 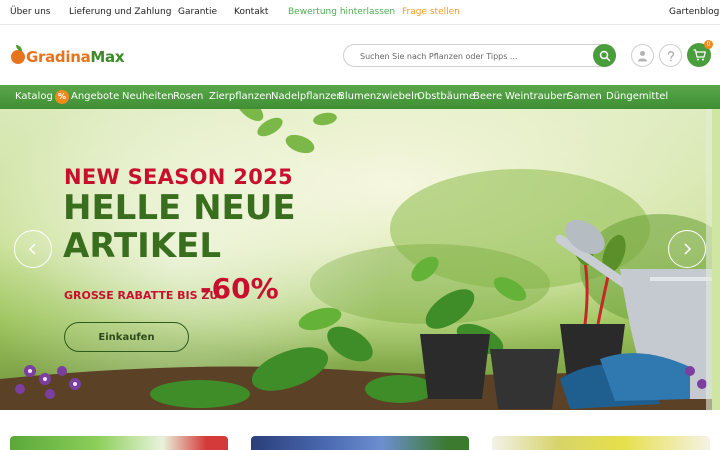 I want to click on nav-item-fertilizers: Düngemittel, so click(x=637, y=96).